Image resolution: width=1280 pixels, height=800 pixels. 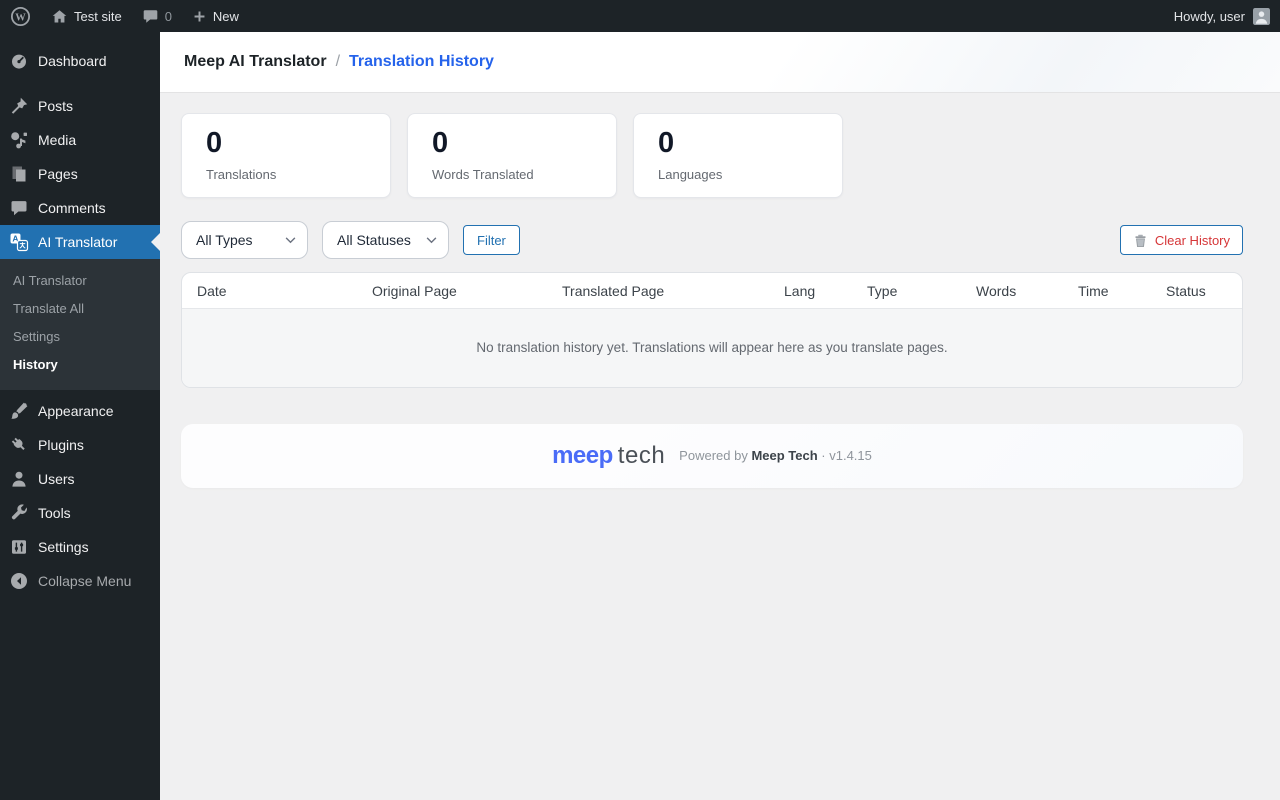 I want to click on submenu-item-translate-all: Translate All, so click(x=80, y=308).